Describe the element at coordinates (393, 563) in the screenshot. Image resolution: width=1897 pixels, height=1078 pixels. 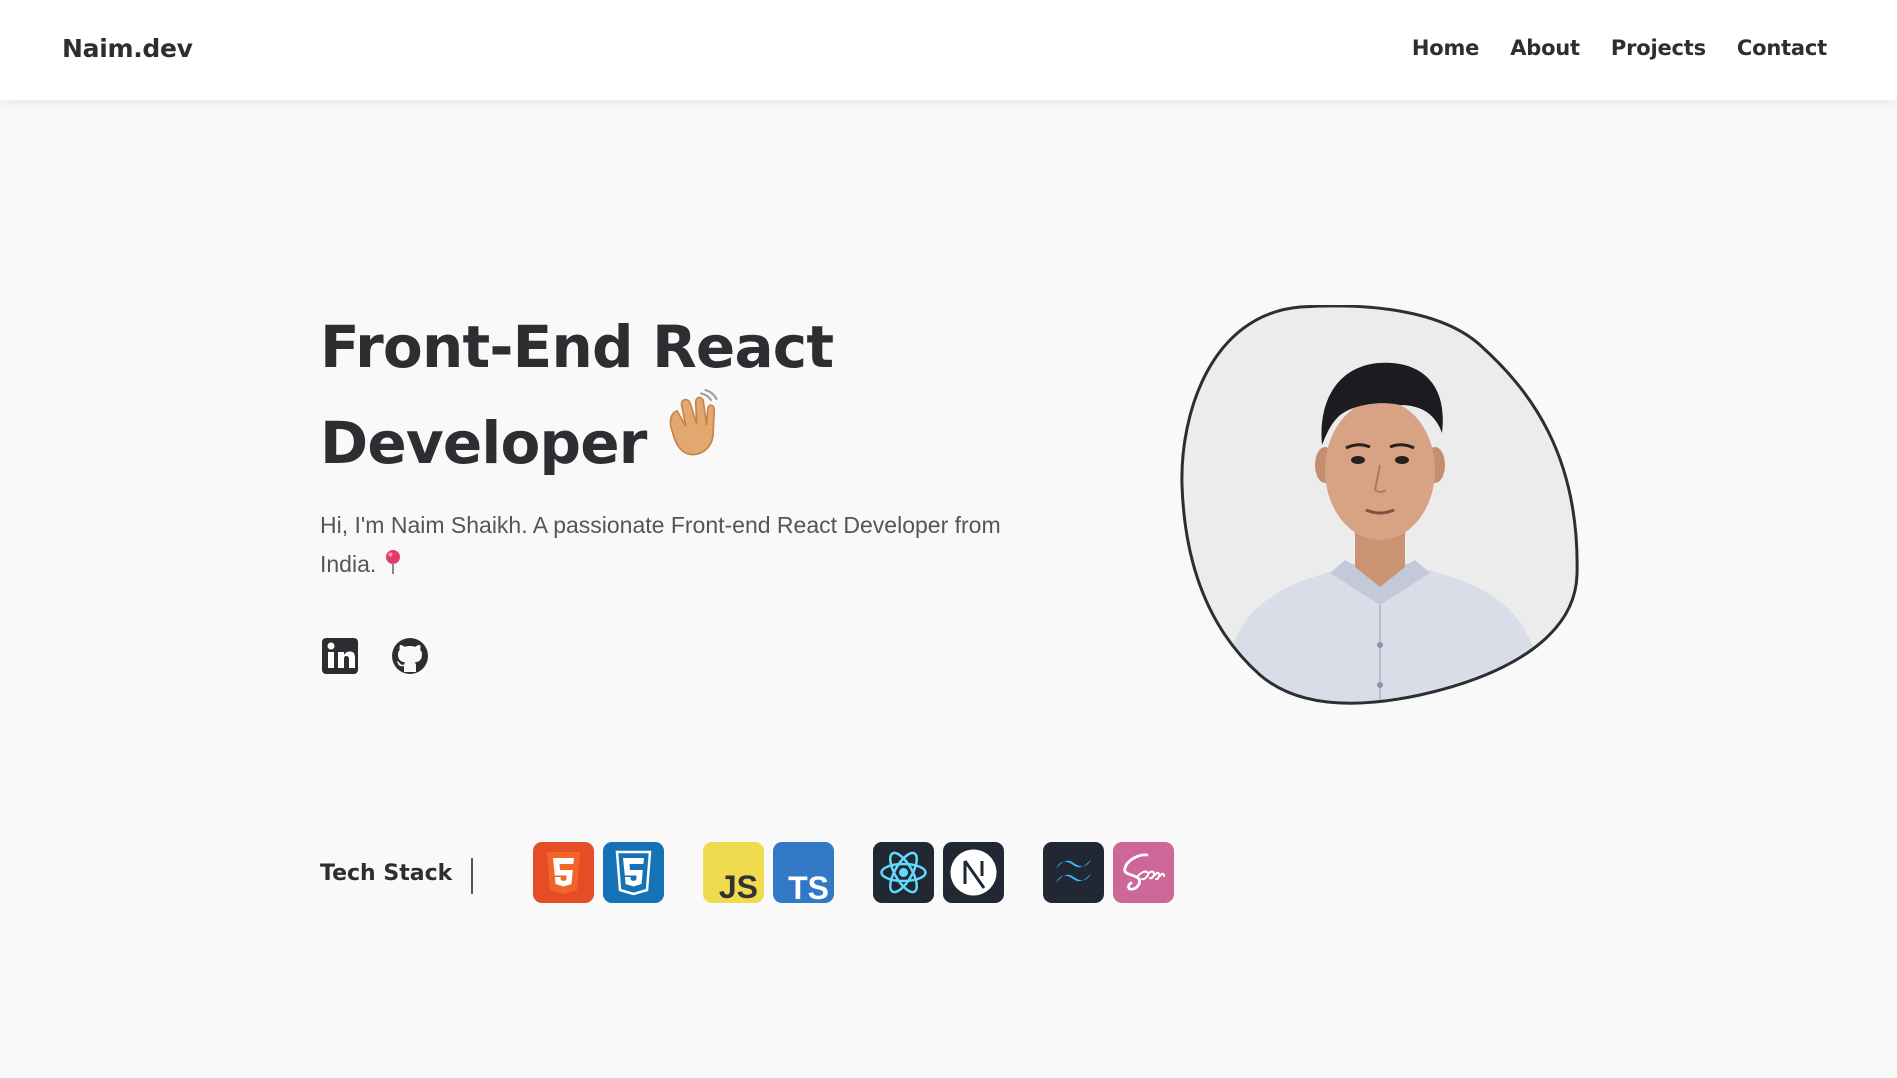
I see `round-pushpin-icon` at that location.